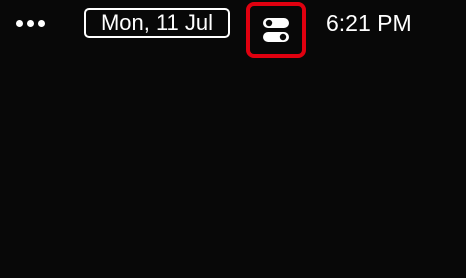 Image resolution: width=466 pixels, height=278 pixels. Describe the element at coordinates (382, 23) in the screenshot. I see `clock-time: 6:21 PM` at that location.